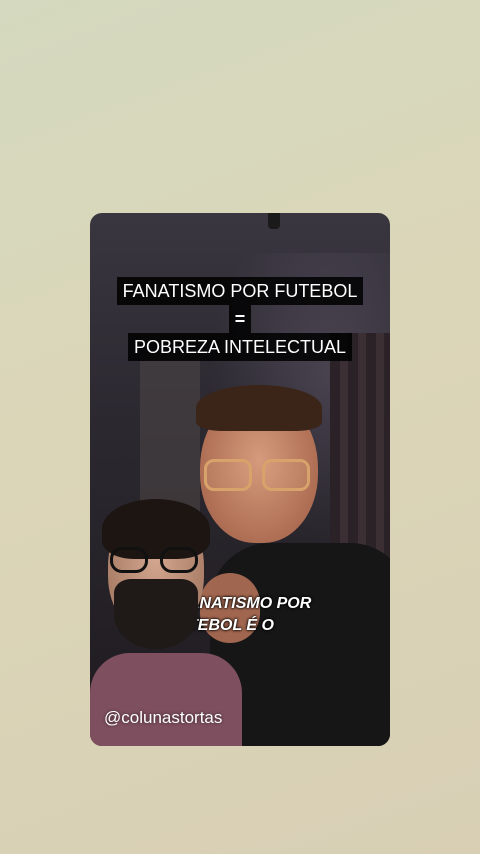 The width and height of the screenshot is (480, 854). What do you see at coordinates (240, 347) in the screenshot?
I see `caption-line-3: POBREZA INTELECTUAL` at bounding box center [240, 347].